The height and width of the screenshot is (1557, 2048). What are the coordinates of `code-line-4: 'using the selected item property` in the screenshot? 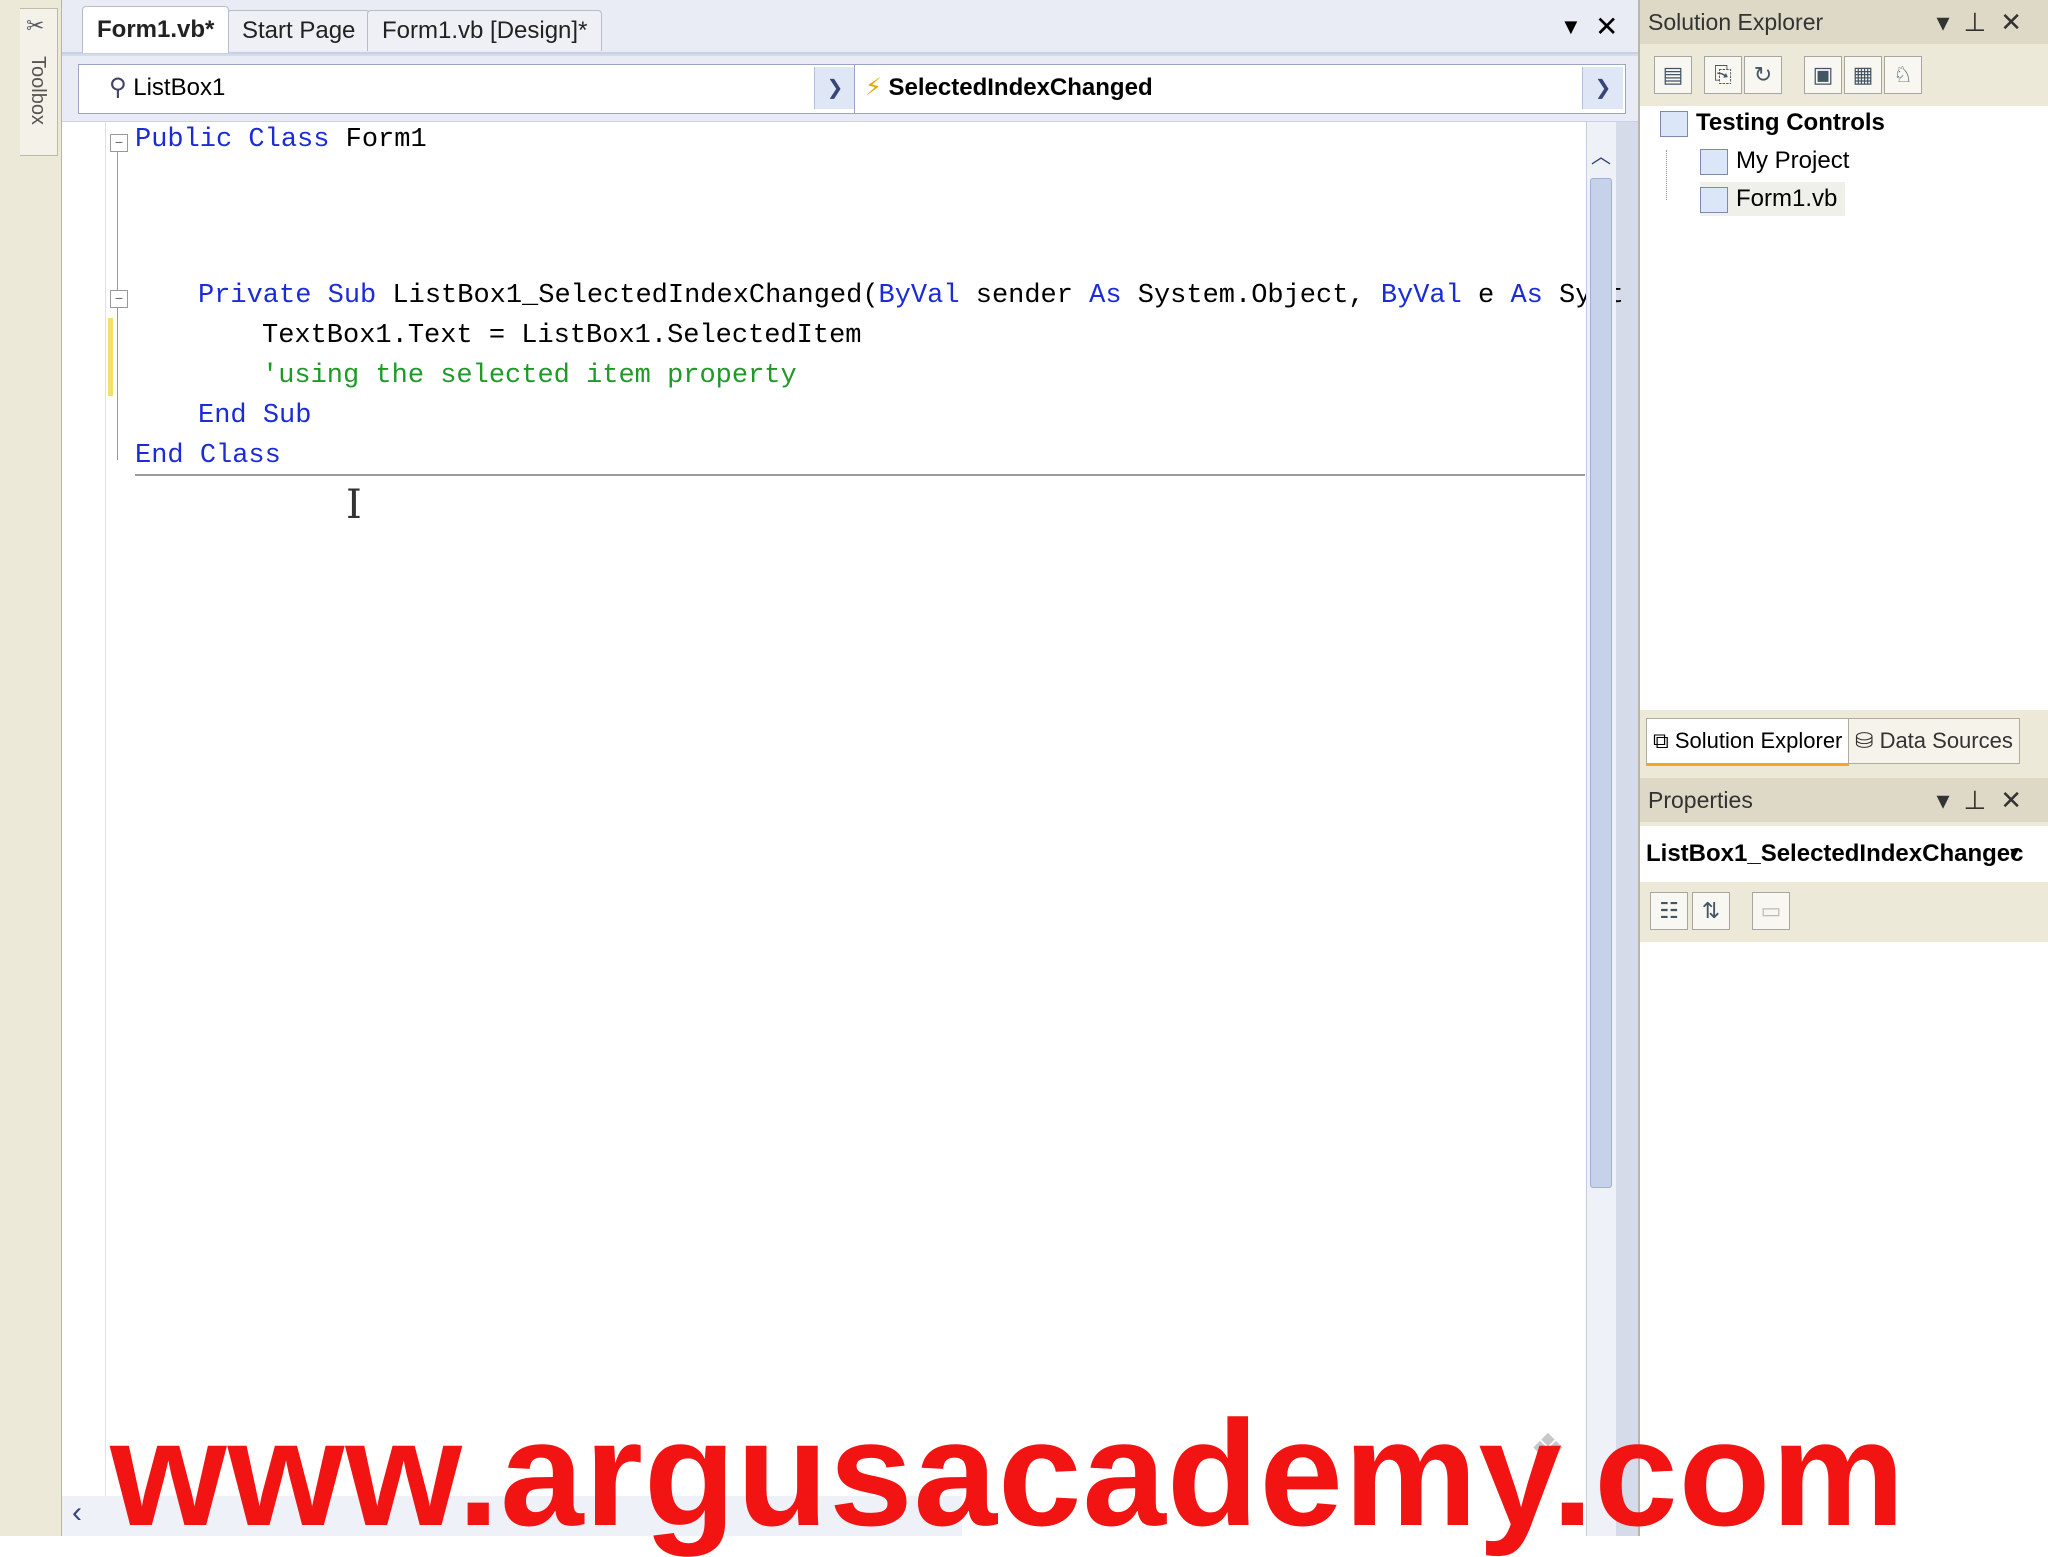 It's located at (529, 376).